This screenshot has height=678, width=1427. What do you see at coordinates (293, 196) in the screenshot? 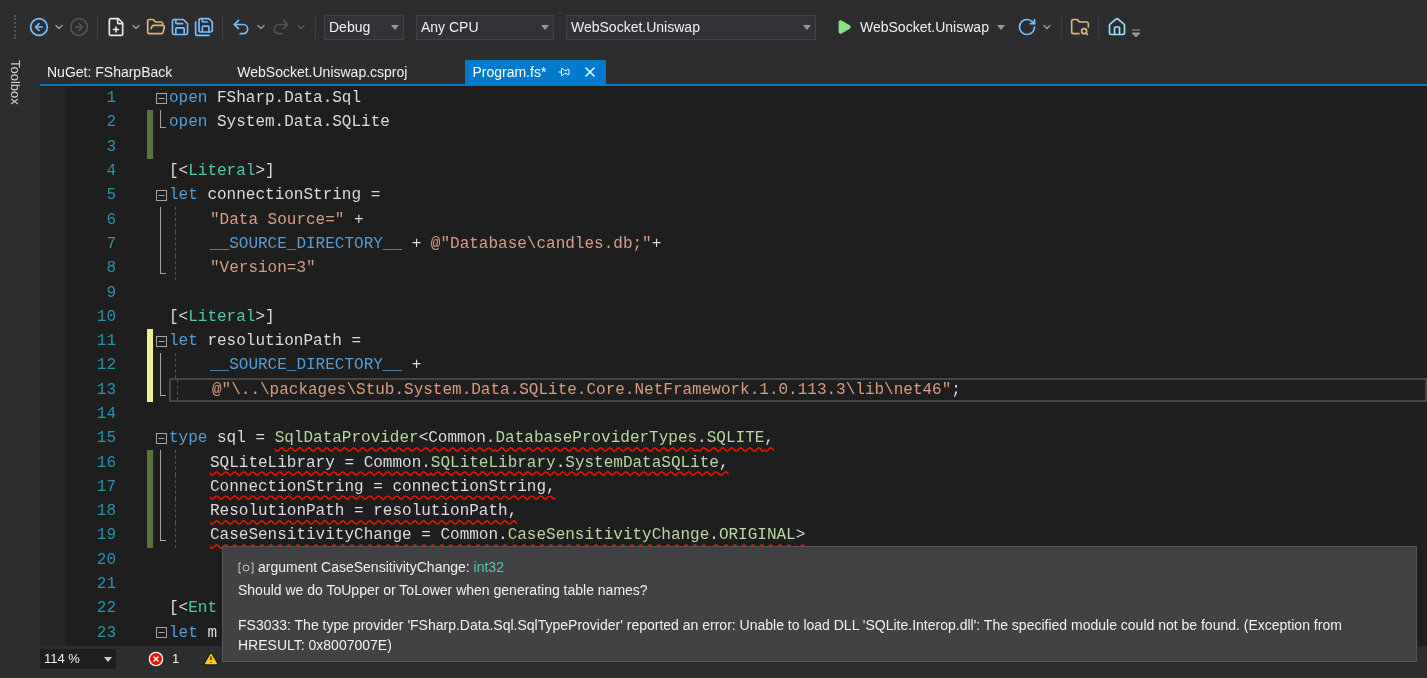
I see `code-token: connectionString =` at bounding box center [293, 196].